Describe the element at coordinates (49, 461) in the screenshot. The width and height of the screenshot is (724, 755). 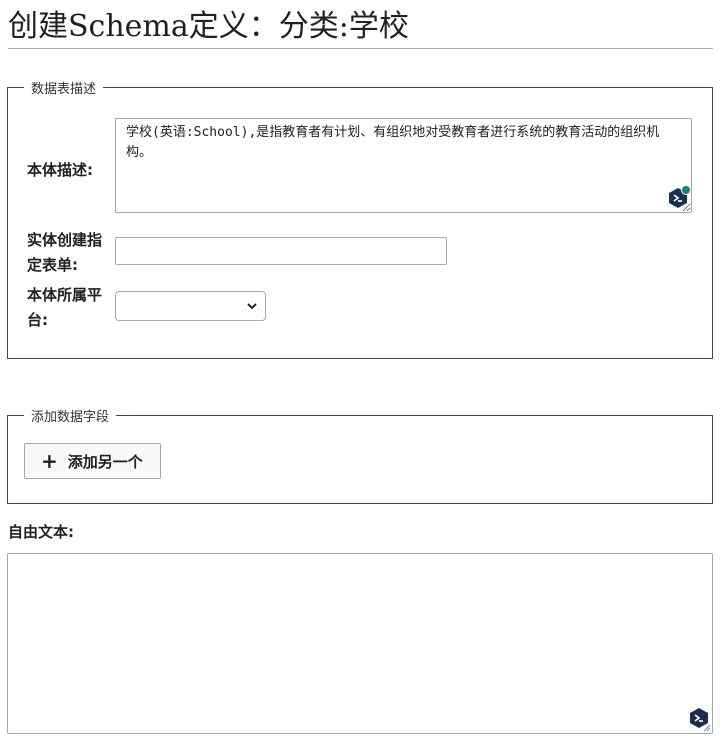
I see `plus-icon: +` at that location.